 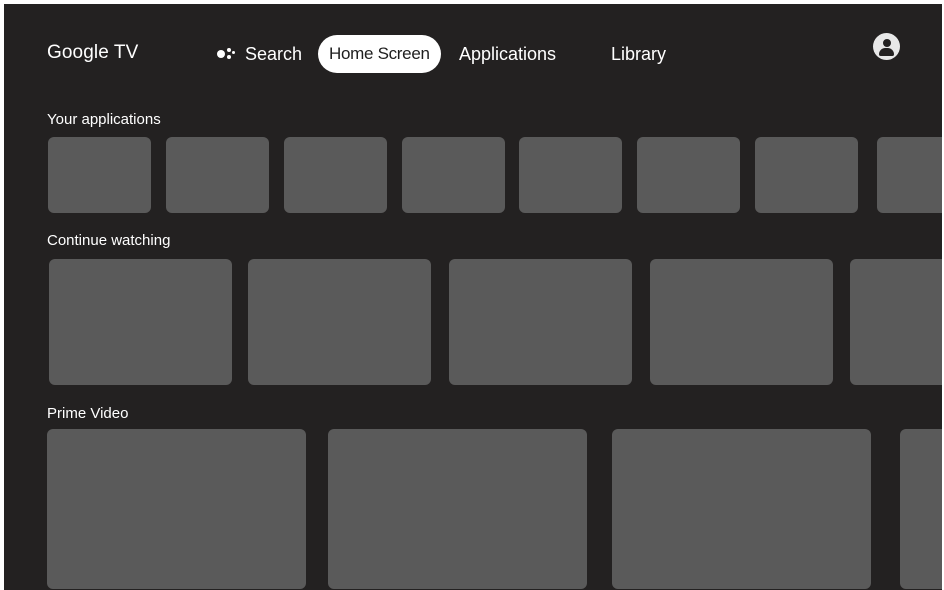 I want to click on nav-search: Search, so click(x=259, y=54).